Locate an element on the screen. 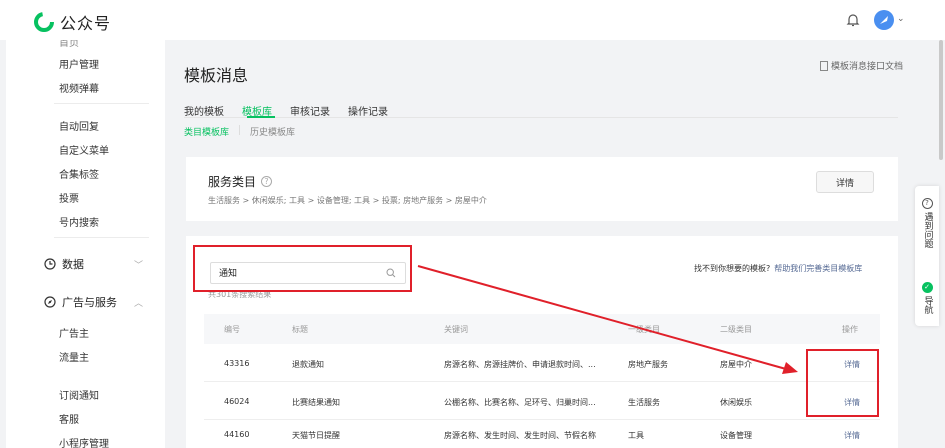  cell-keywords: 房源名称、发生时间、发生时间、节假名称 is located at coordinates (520, 435).